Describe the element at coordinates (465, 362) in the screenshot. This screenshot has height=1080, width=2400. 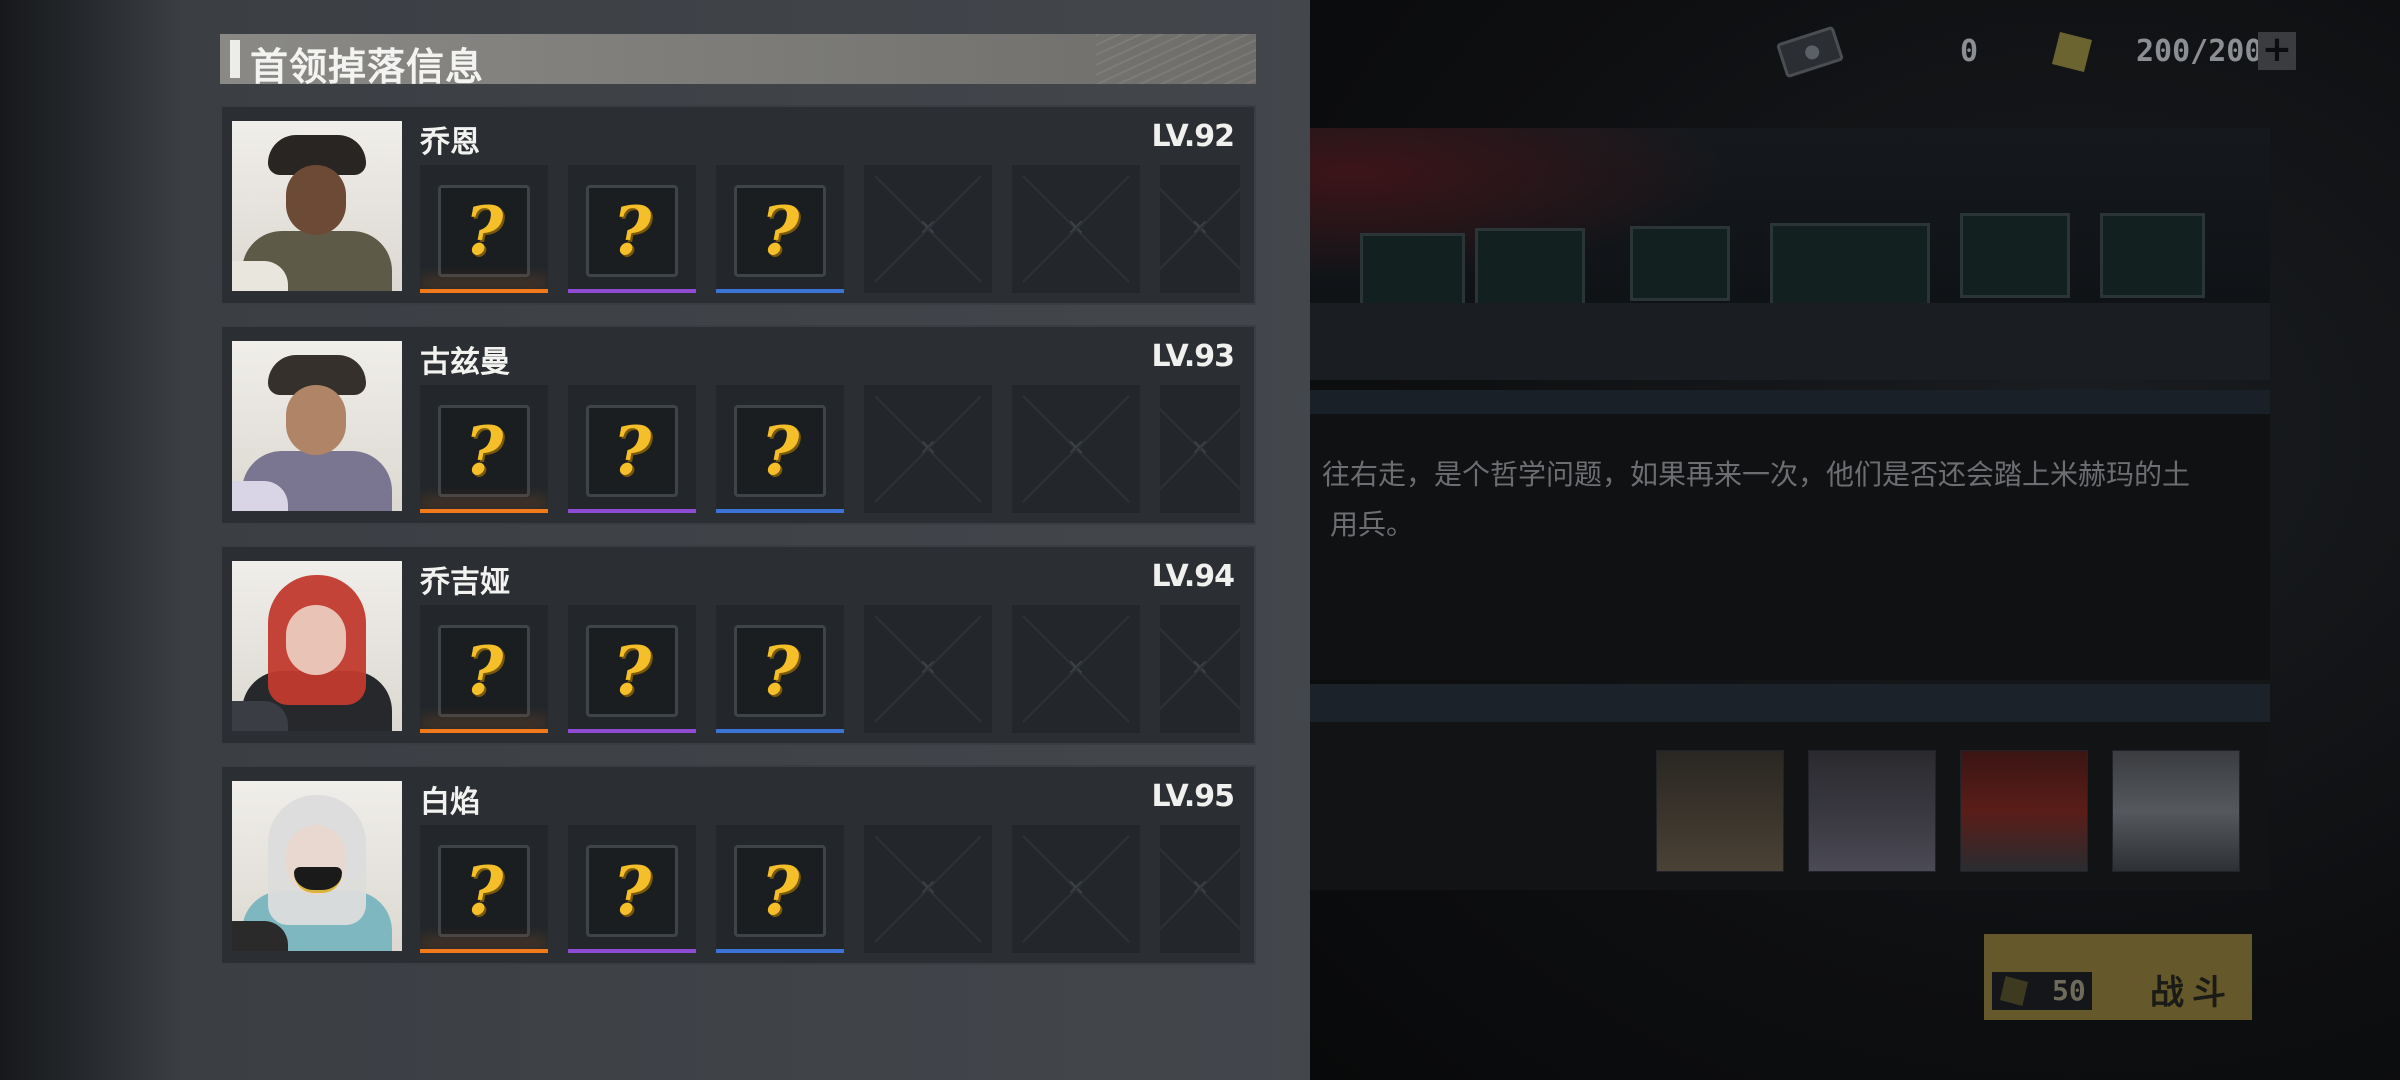
I see `boss-name: 古兹曼` at that location.